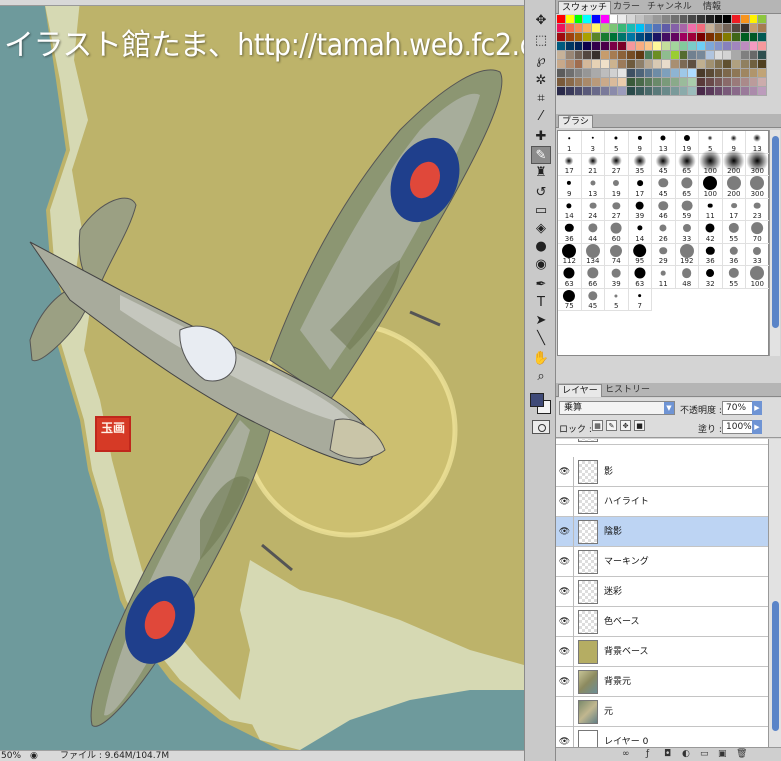 Image resolution: width=781 pixels, height=761 pixels. What do you see at coordinates (541, 99) in the screenshot?
I see `crop-icon: ⌗` at bounding box center [541, 99].